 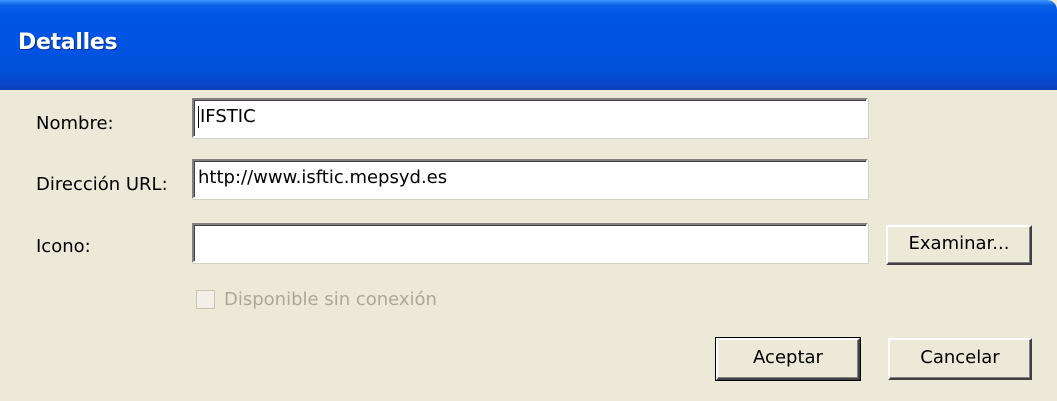 What do you see at coordinates (63, 246) in the screenshot?
I see `icon-label: Icono:` at bounding box center [63, 246].